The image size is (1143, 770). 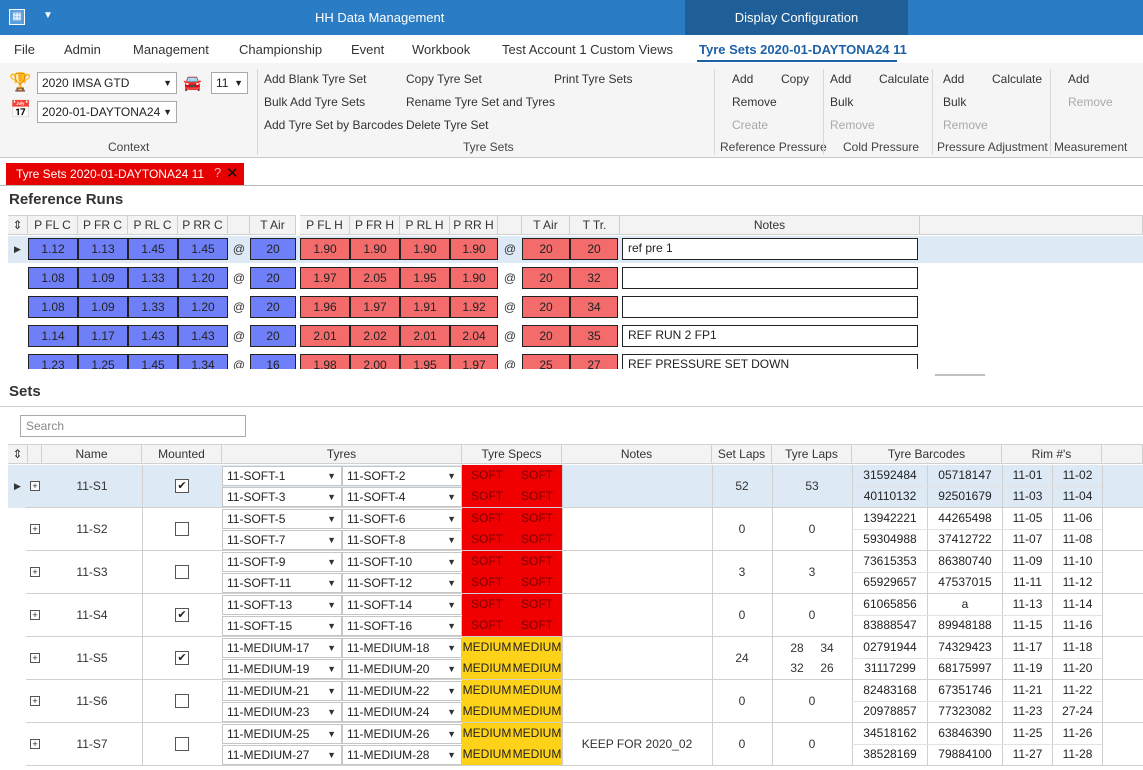 What do you see at coordinates (964, 561) in the screenshot?
I see `tyre-barcode: 86380740` at bounding box center [964, 561].